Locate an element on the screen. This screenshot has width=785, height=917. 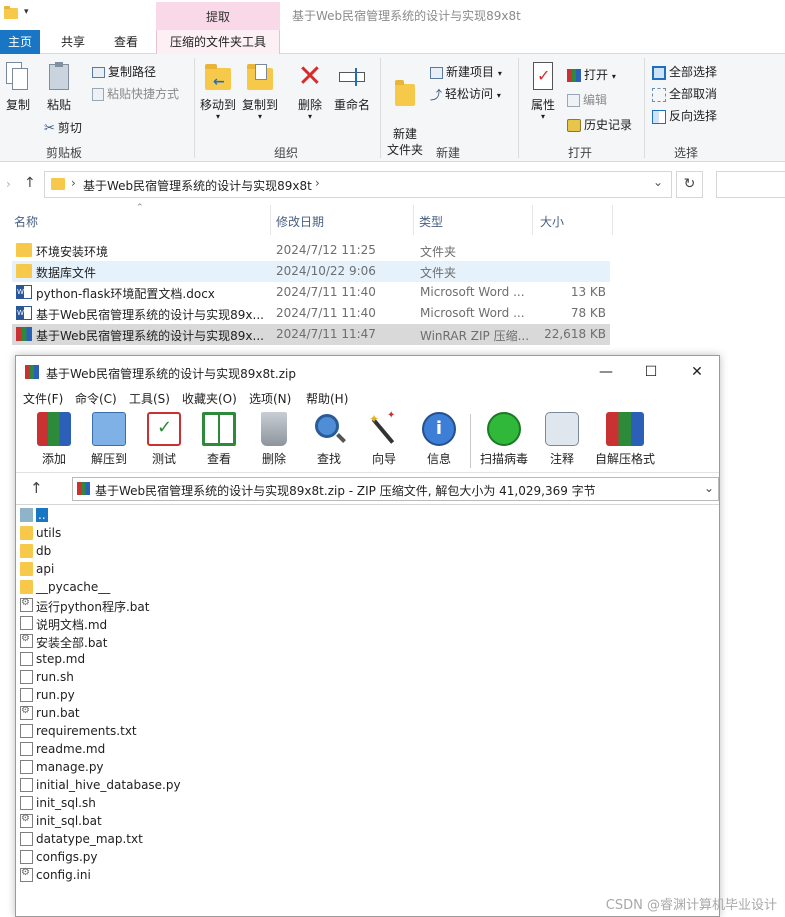
file-icon is located at coordinates (26, 785).